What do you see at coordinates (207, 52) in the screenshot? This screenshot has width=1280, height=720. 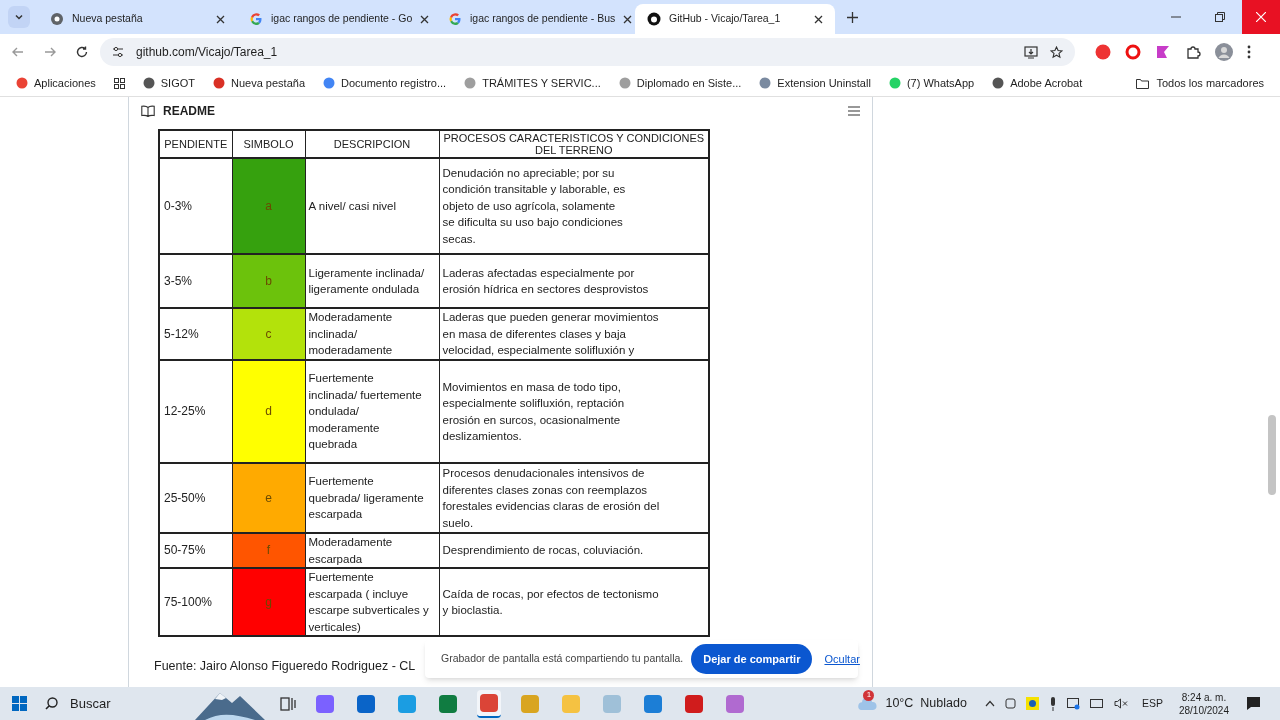 I see `url-text: github.com/Vicajo/Tarea_1` at bounding box center [207, 52].